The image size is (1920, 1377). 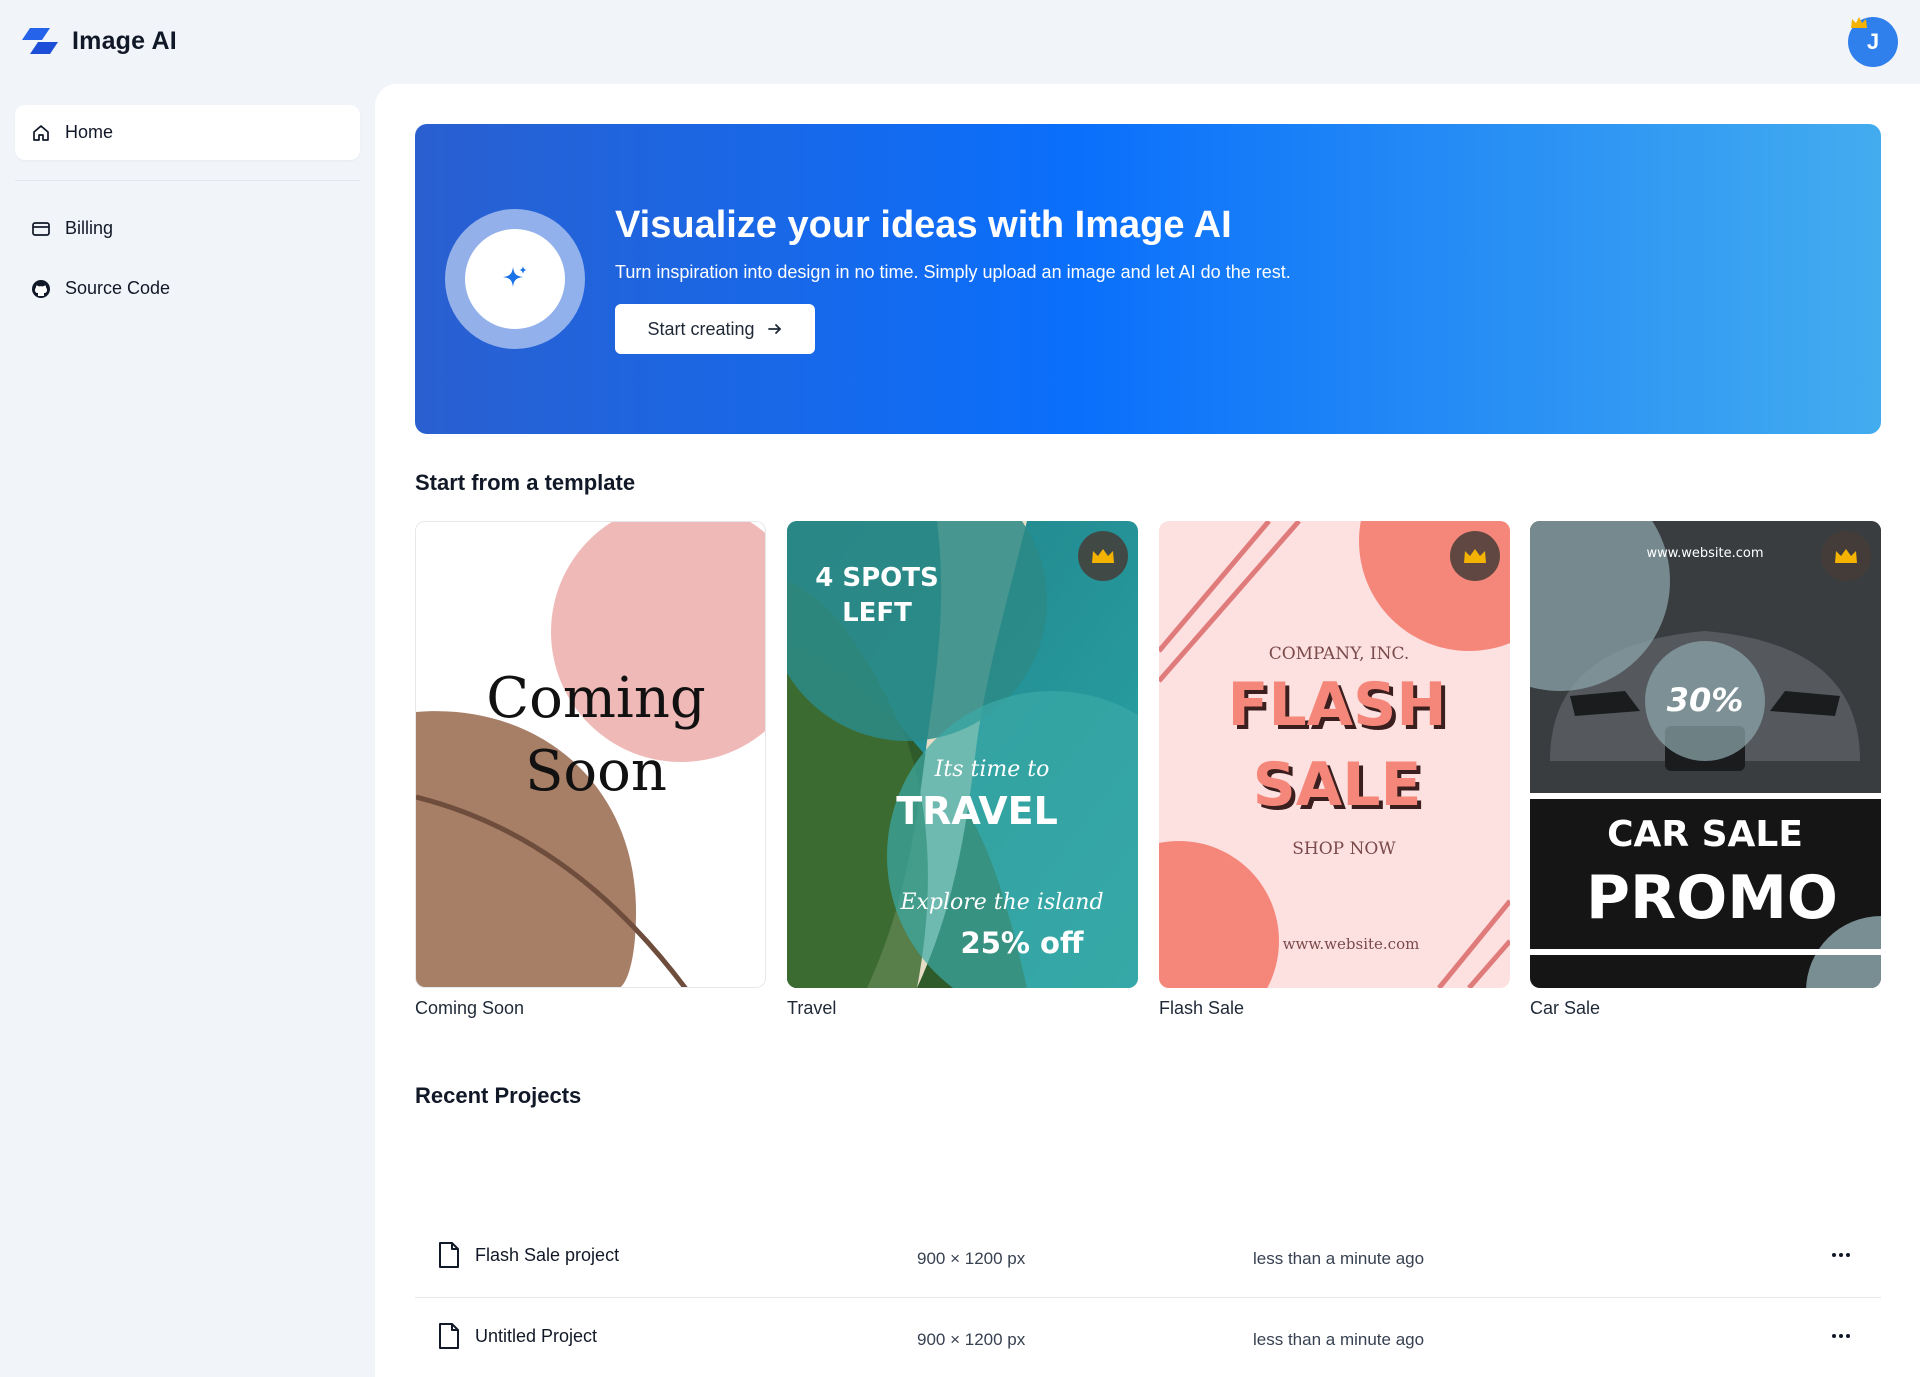 I want to click on logo-icon, so click(x=40, y=41).